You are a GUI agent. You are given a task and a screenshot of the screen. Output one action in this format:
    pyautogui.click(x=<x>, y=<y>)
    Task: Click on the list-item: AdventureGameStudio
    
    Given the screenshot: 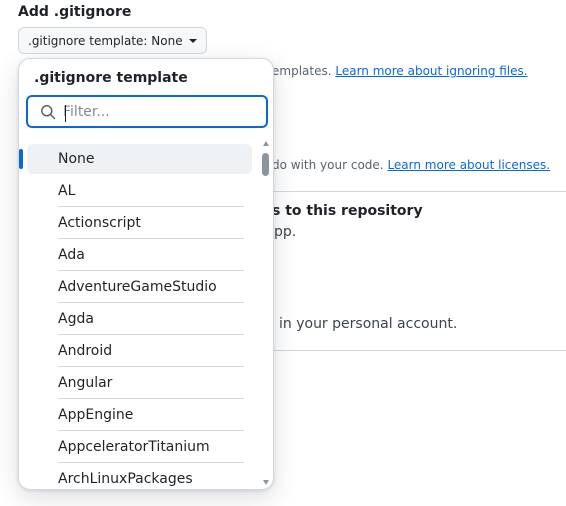 What is the action you would take?
    pyautogui.click(x=140, y=287)
    